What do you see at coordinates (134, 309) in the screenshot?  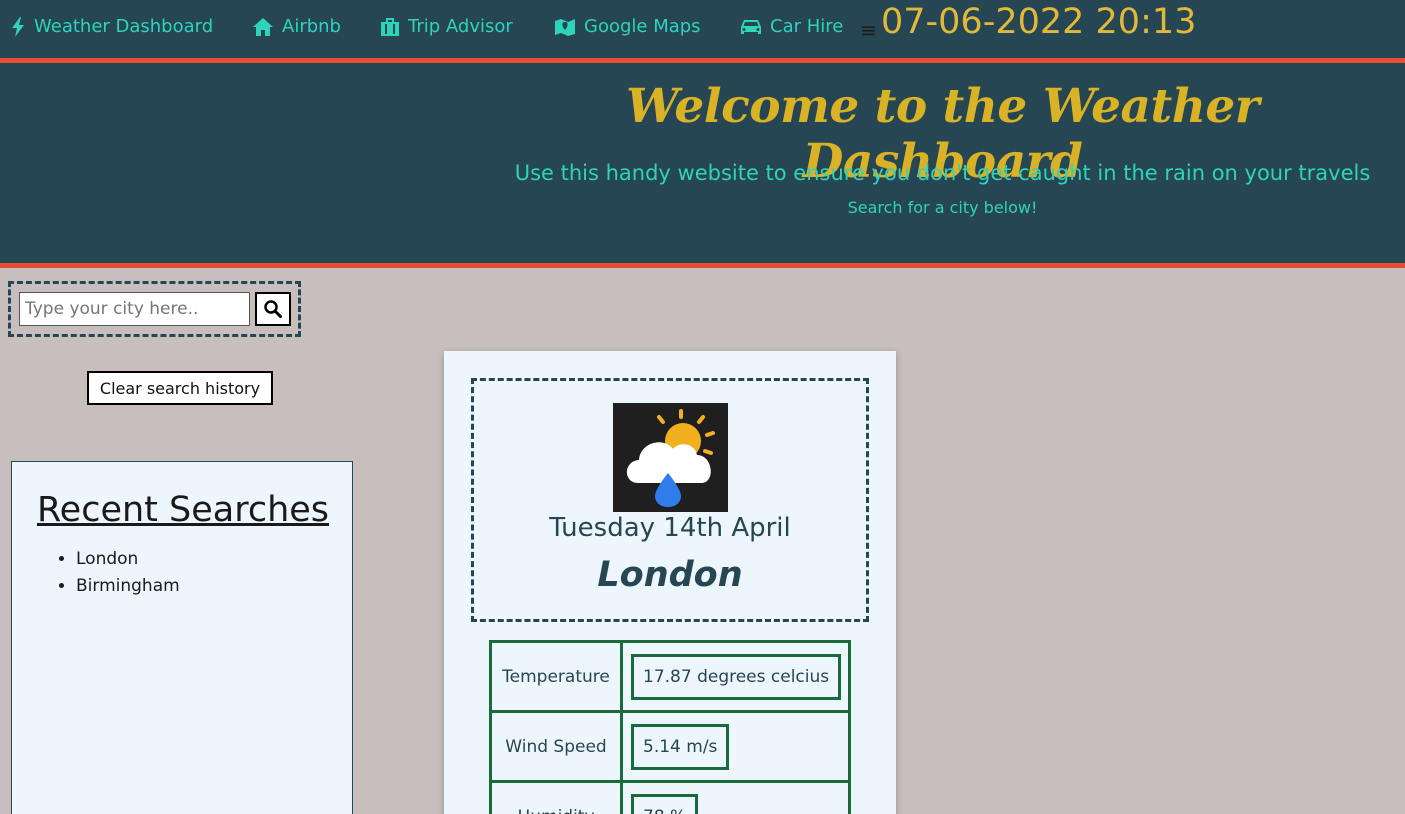 I see `city-search-input` at bounding box center [134, 309].